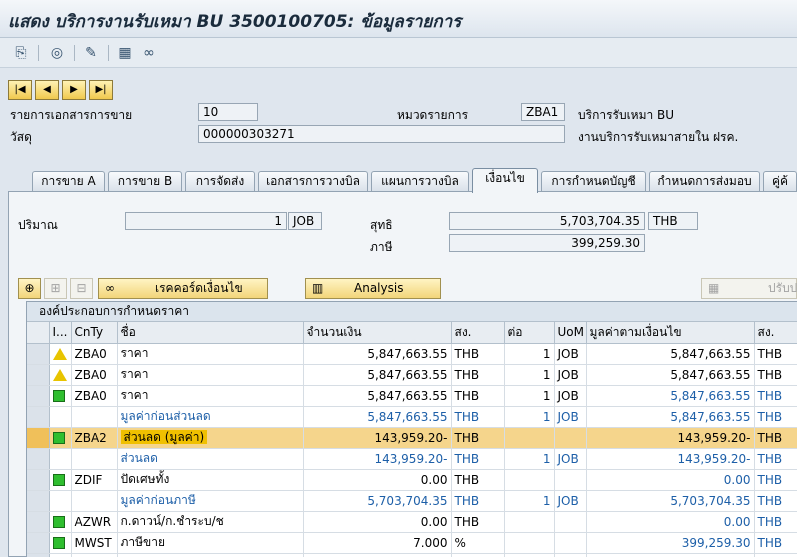 This screenshot has width=797, height=557. What do you see at coordinates (377, 333) in the screenshot?
I see `col-header-amount: จำนวนเงิน` at bounding box center [377, 333].